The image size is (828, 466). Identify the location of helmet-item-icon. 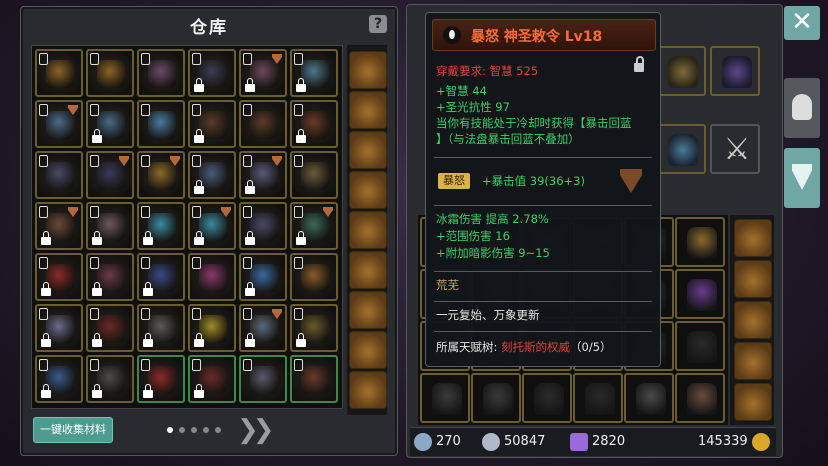
(702, 243).